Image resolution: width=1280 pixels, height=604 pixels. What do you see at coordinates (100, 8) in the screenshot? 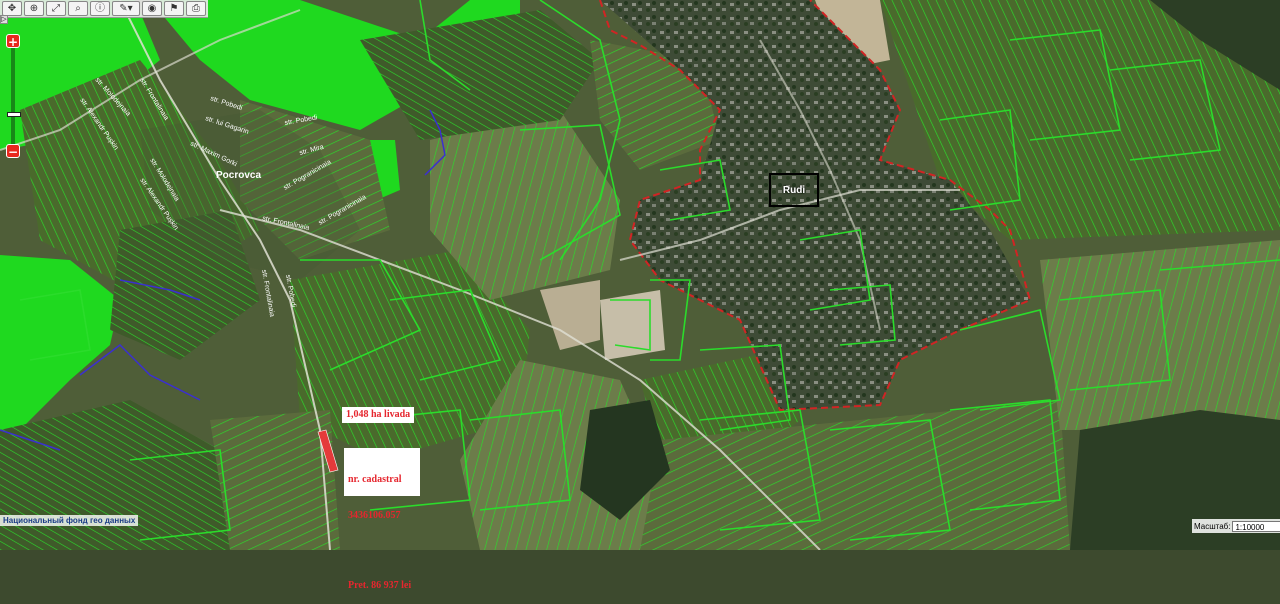
I see `info-icon: ⓘ` at bounding box center [100, 8].